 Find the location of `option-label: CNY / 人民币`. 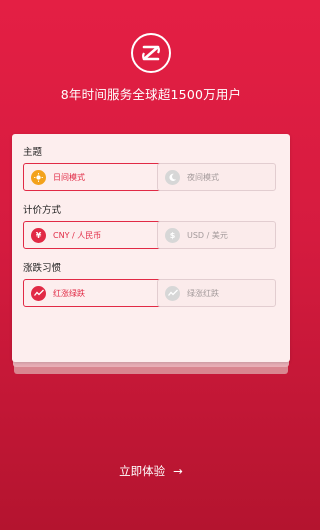

option-label: CNY / 人民币 is located at coordinates (77, 235).